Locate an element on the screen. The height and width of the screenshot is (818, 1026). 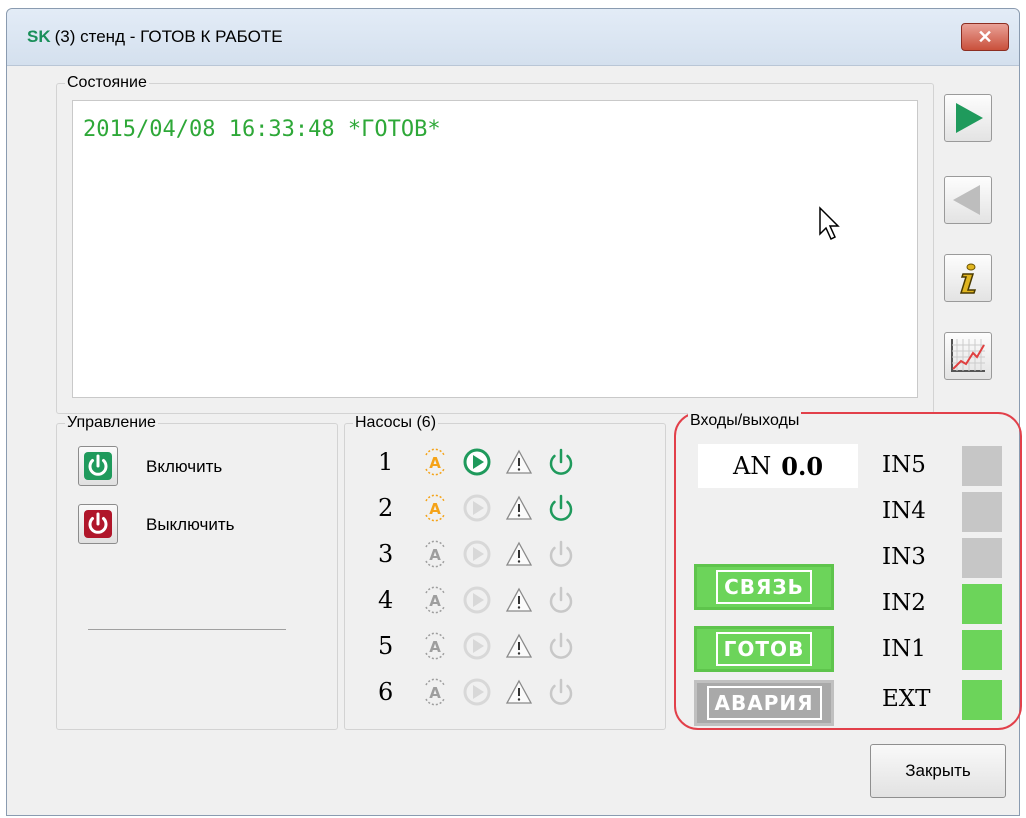
power-off-label: Выключить is located at coordinates (190, 524).